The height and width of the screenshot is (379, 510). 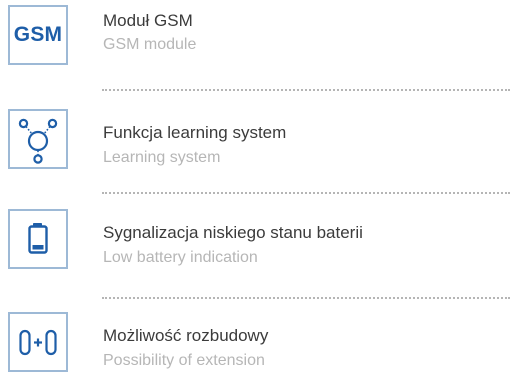 I want to click on feature-title-pl: Sygnalizacja niskiego stanu baterii, so click(x=233, y=232).